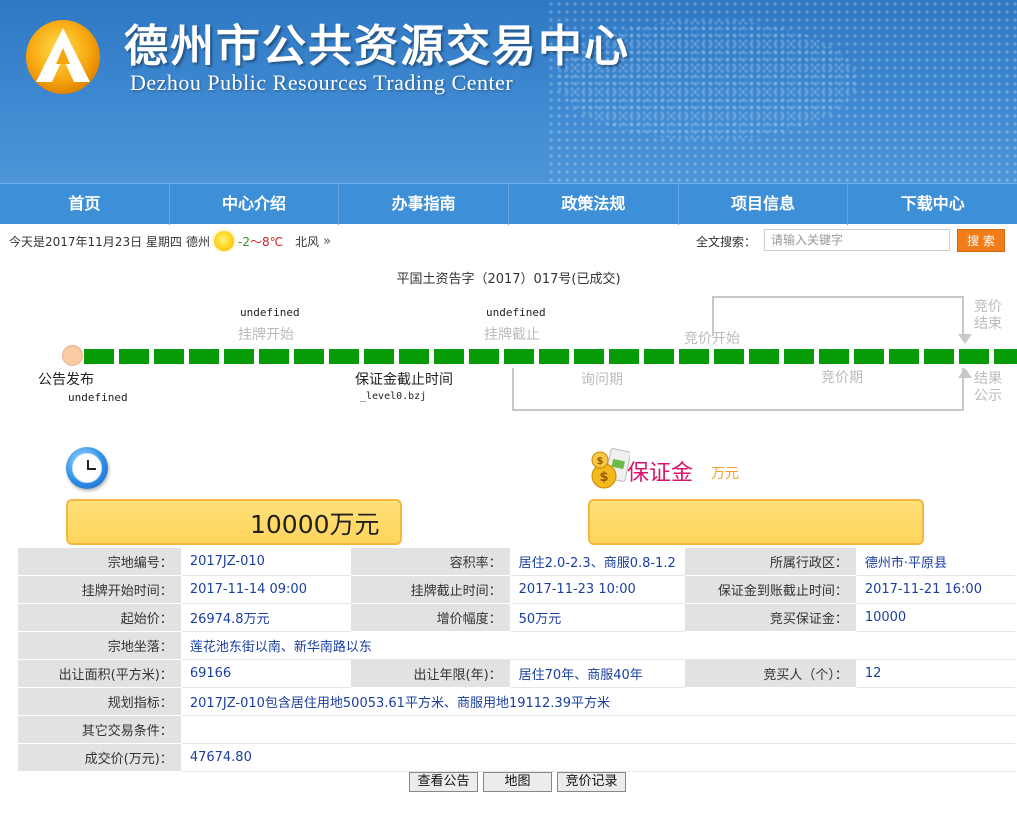 This screenshot has height=813, width=1017. Describe the element at coordinates (598, 757) in the screenshot. I see `deal-price-value: 47674.80` at that location.